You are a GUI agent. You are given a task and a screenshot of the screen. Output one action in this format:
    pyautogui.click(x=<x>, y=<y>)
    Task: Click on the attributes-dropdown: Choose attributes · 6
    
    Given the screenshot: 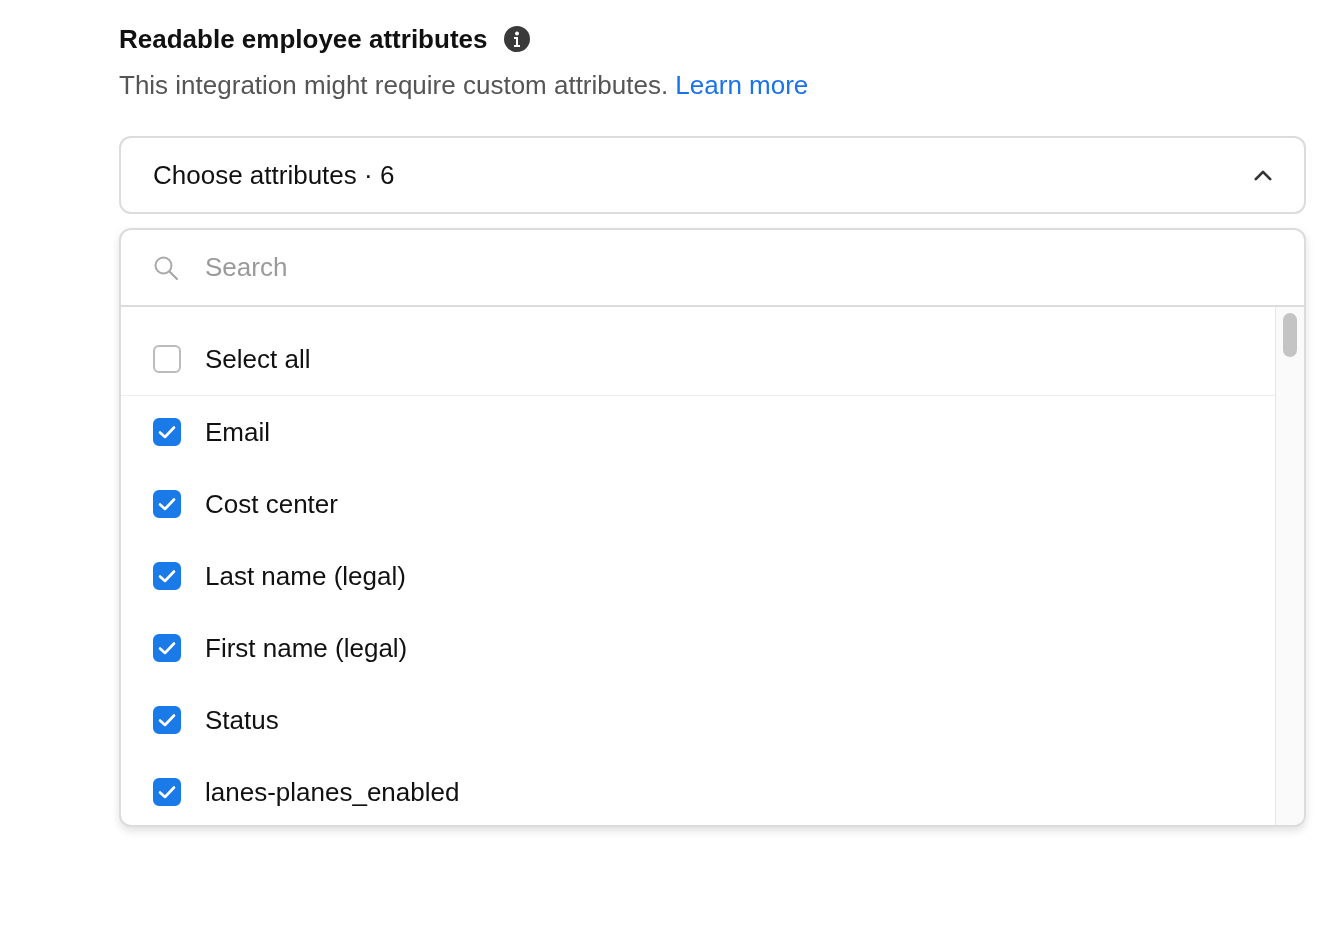 What is the action you would take?
    pyautogui.click(x=712, y=175)
    